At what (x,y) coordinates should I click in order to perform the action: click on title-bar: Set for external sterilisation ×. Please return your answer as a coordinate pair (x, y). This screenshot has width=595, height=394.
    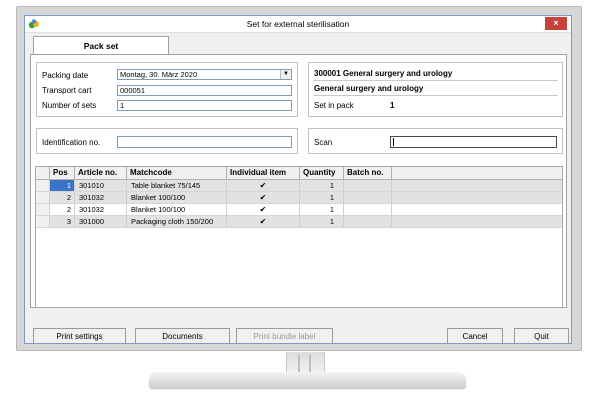
    Looking at the image, I should click on (298, 24).